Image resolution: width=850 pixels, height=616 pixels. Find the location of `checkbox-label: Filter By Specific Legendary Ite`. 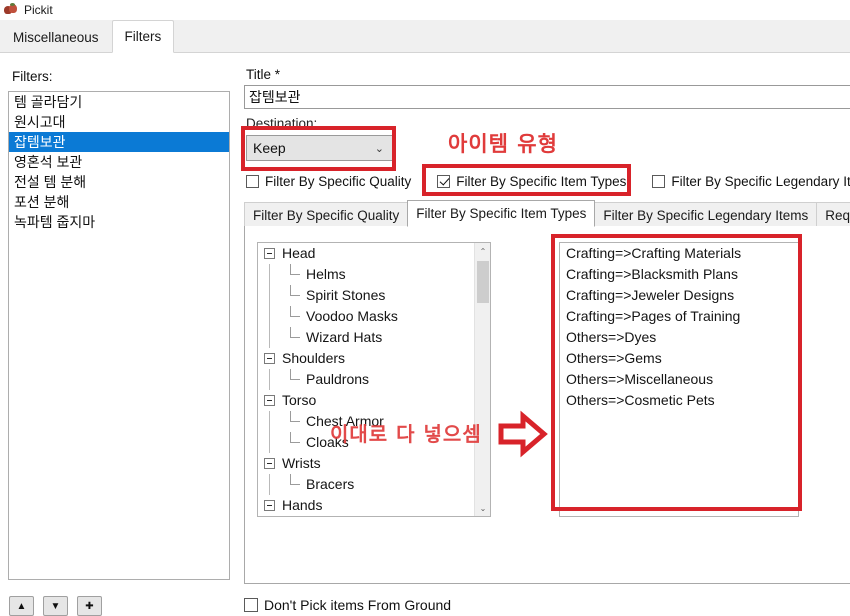

checkbox-label: Filter By Specific Legendary Ite is located at coordinates (760, 181).